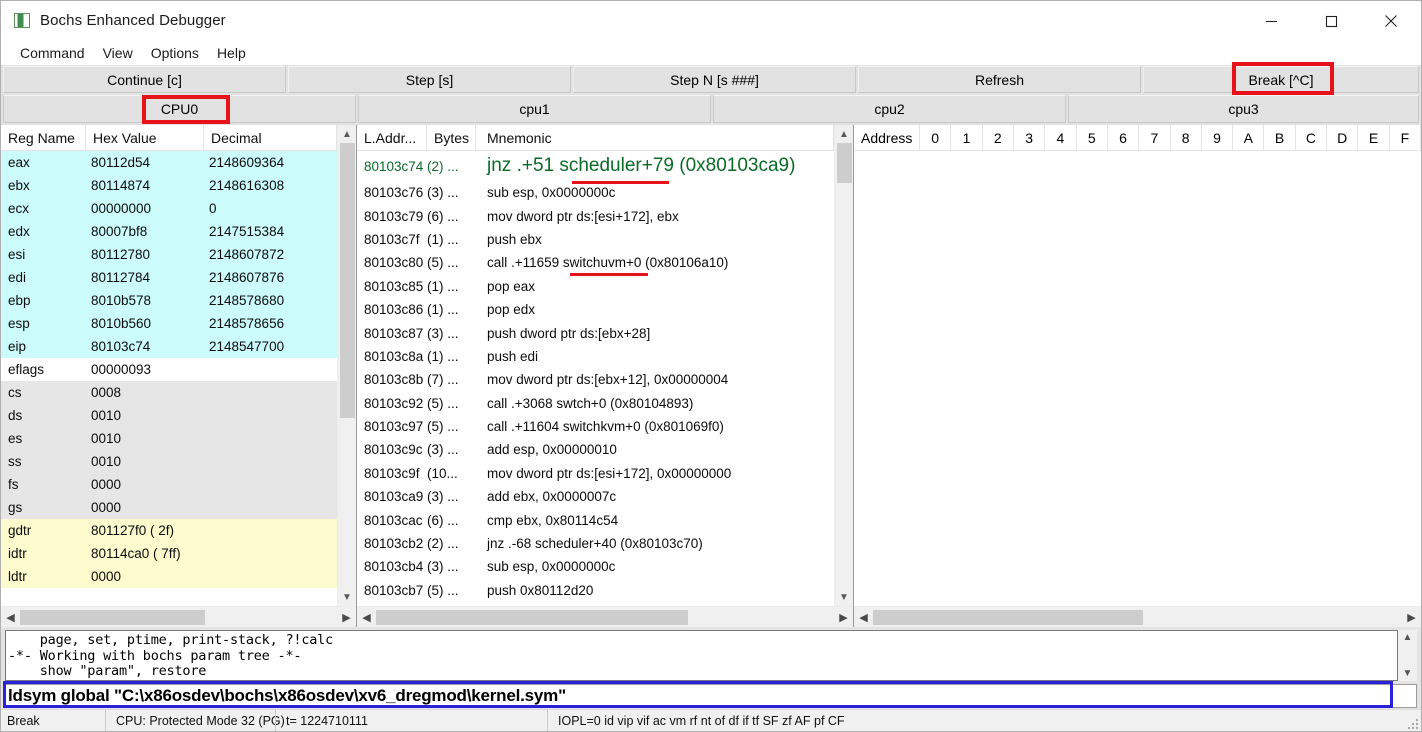  Describe the element at coordinates (169, 369) in the screenshot. I see `register-row: eflags 00000093` at that location.